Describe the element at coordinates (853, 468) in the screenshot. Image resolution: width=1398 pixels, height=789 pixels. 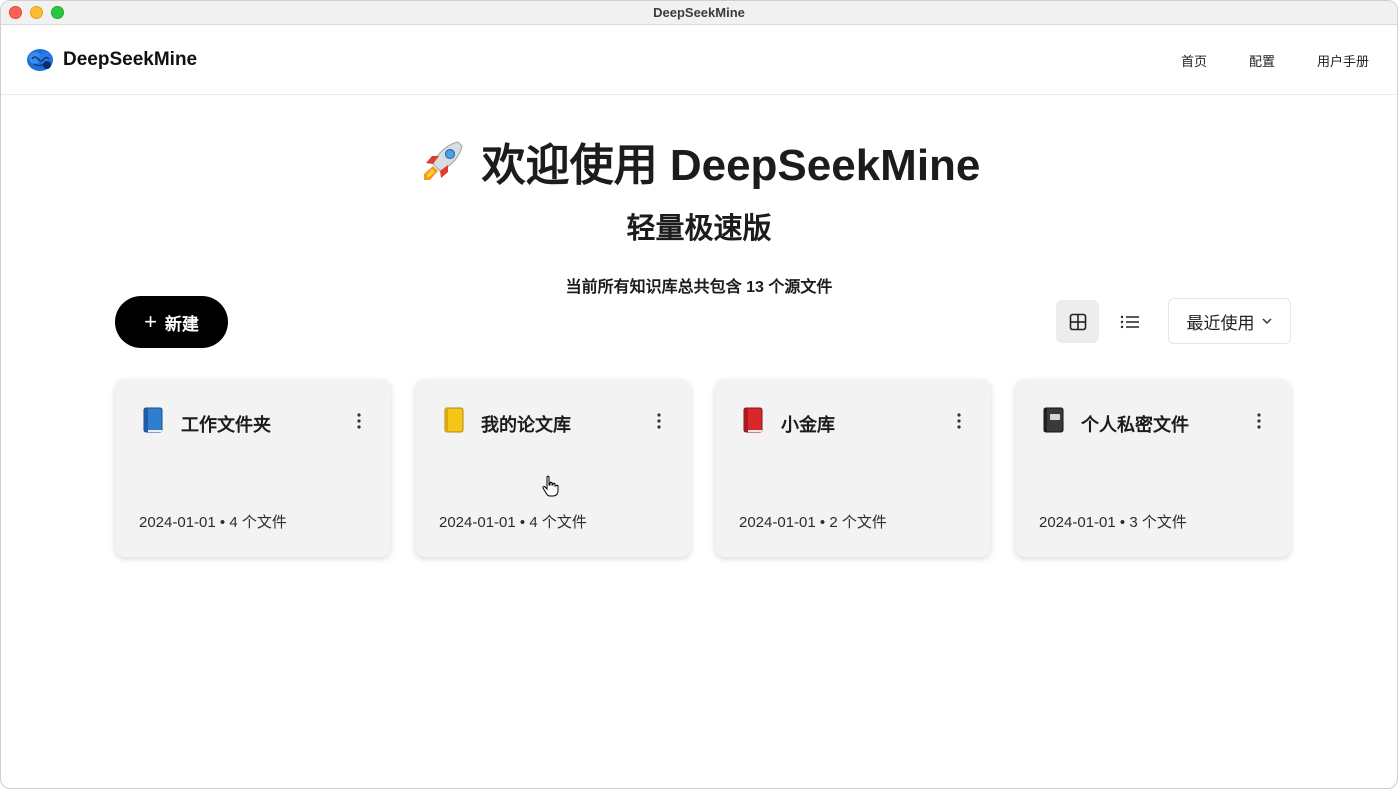
I see `library-card: 小金库 2024-01-01 • 2 个文件` at that location.